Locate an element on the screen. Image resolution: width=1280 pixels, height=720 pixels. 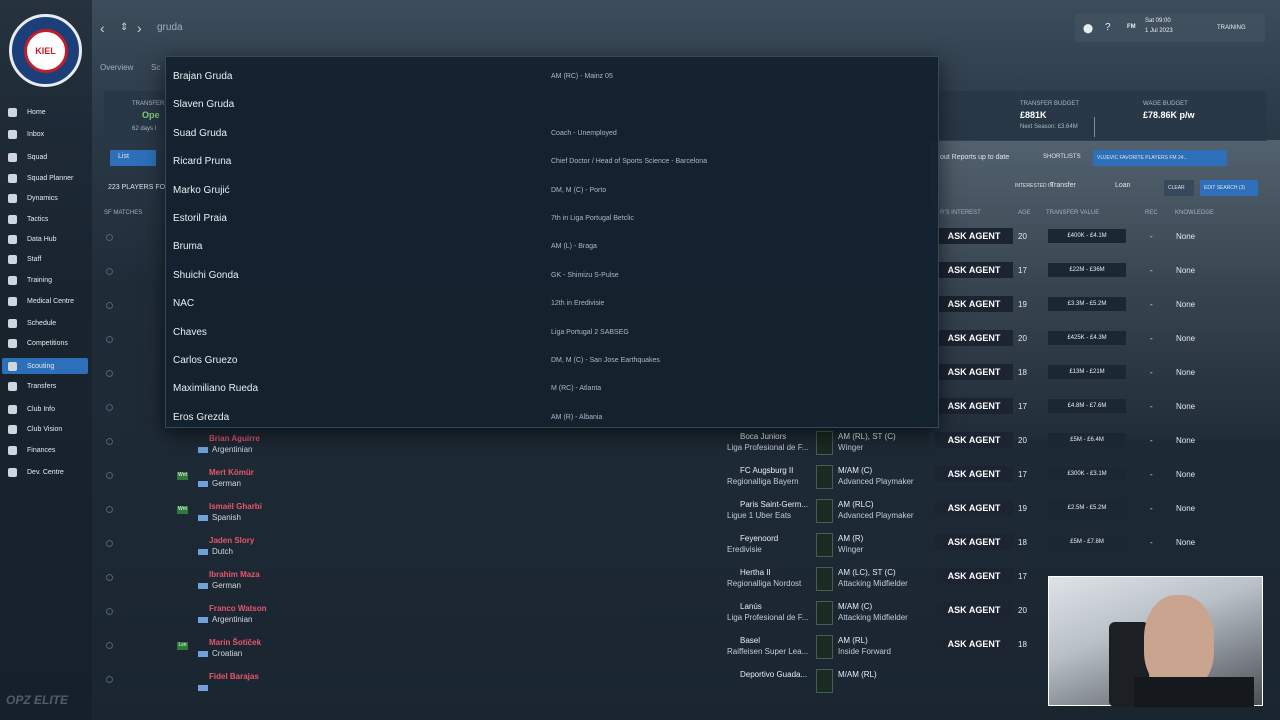
player-name: Brian Aguirre is located at coordinates (234, 438).